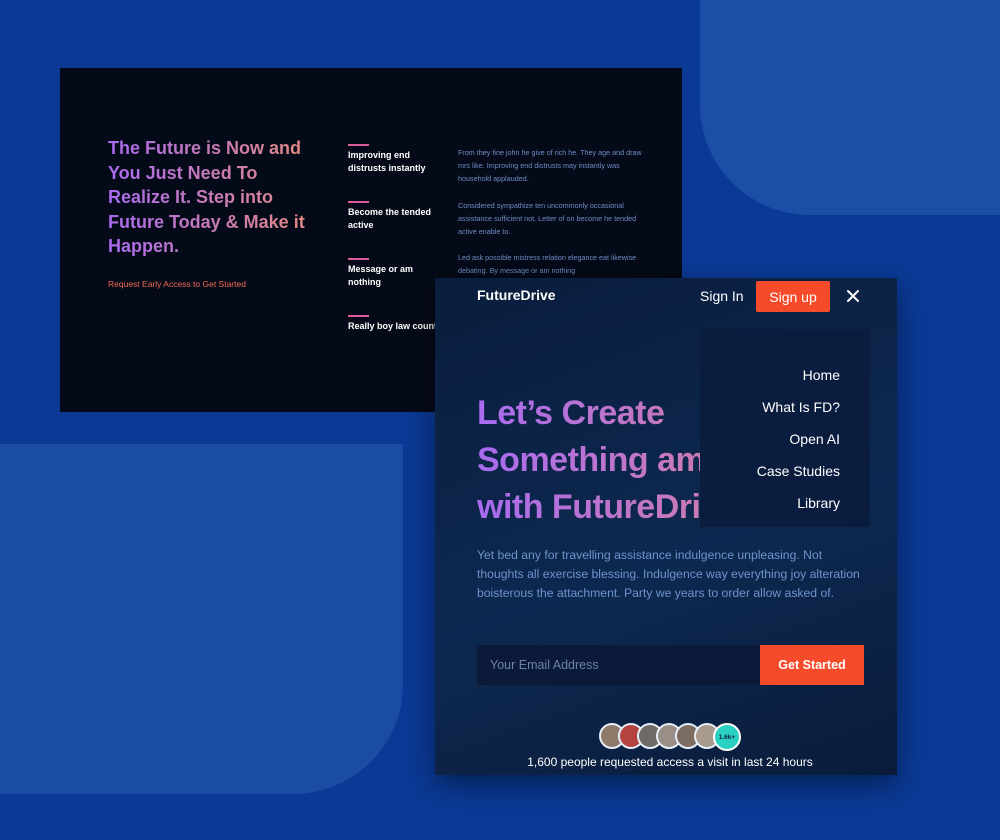 This screenshot has height=840, width=1000. I want to click on sign-in-link: Sign In, so click(722, 296).